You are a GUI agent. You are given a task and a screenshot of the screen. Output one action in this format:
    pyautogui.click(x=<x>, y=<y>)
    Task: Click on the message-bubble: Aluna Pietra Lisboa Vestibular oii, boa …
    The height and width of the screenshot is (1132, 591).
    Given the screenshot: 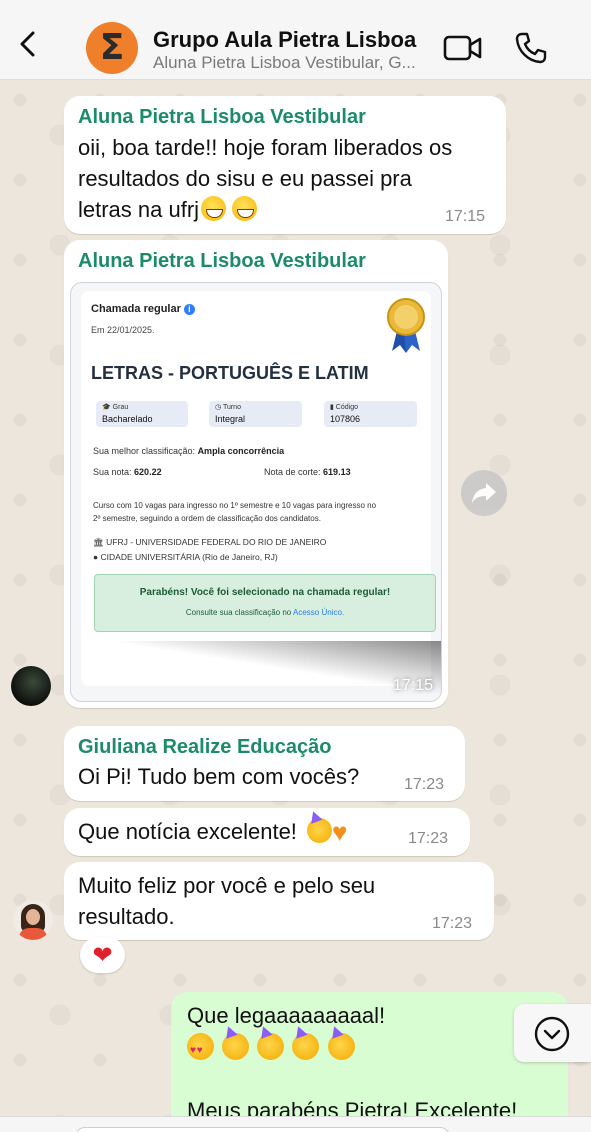 What is the action you would take?
    pyautogui.click(x=285, y=165)
    